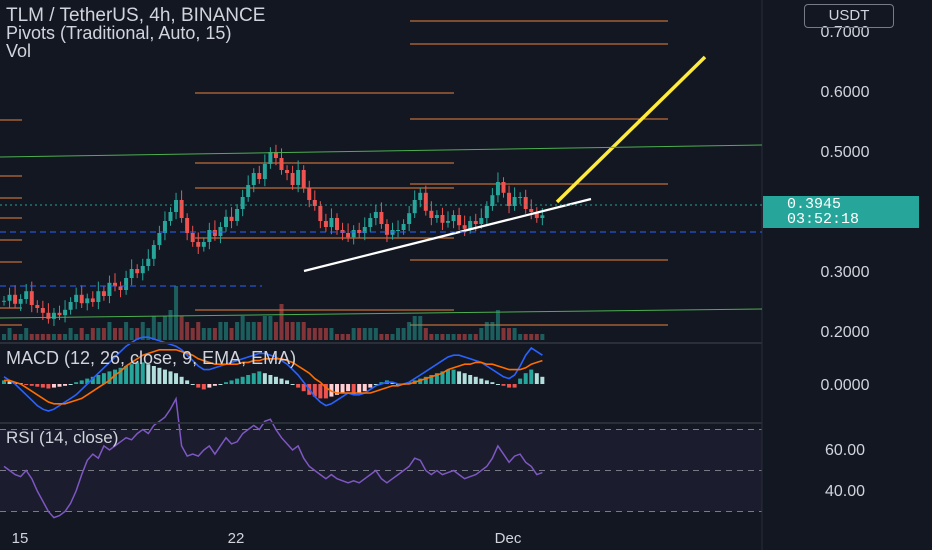 The image size is (932, 550). I want to click on currency-button: USDT, so click(849, 16).